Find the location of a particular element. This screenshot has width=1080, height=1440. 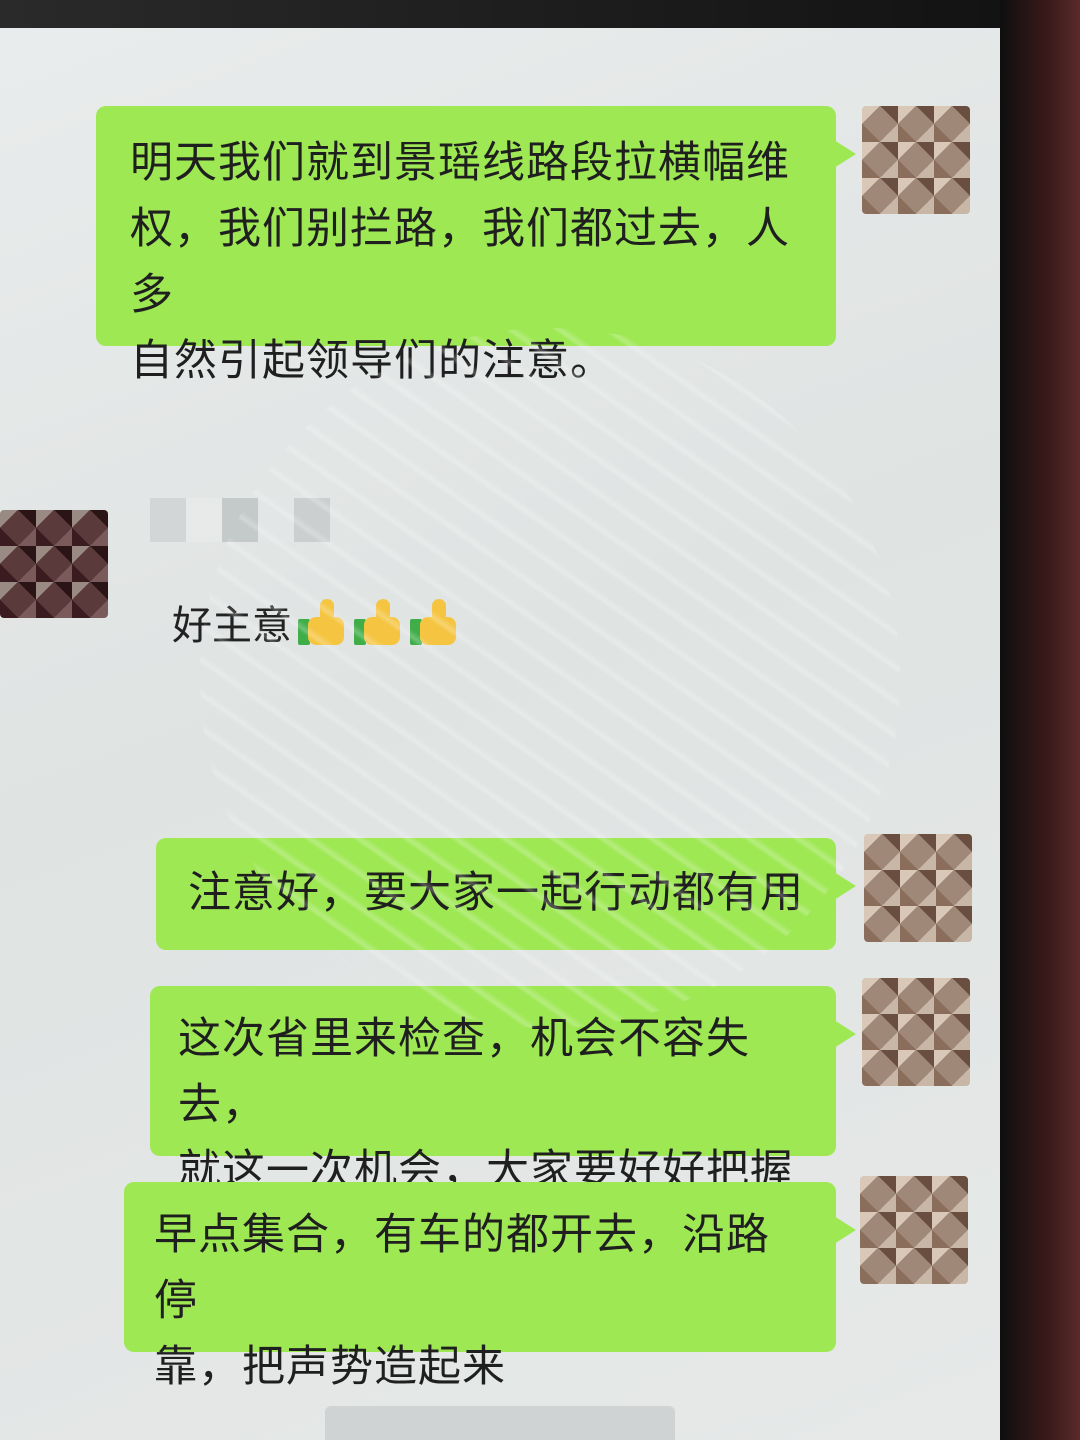

message-bubble: 这次省里来检查，机会不容失去， 就这一次机会，大家要好好把握 is located at coordinates (503, 1091).